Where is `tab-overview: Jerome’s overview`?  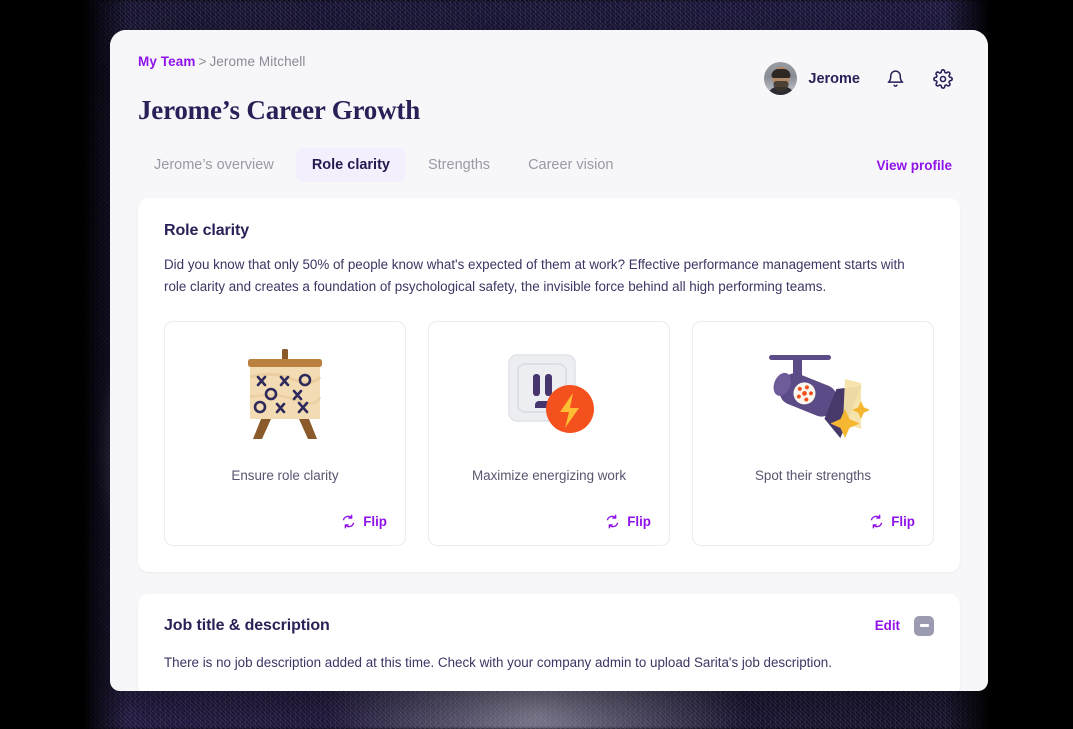 tab-overview: Jerome’s overview is located at coordinates (214, 165).